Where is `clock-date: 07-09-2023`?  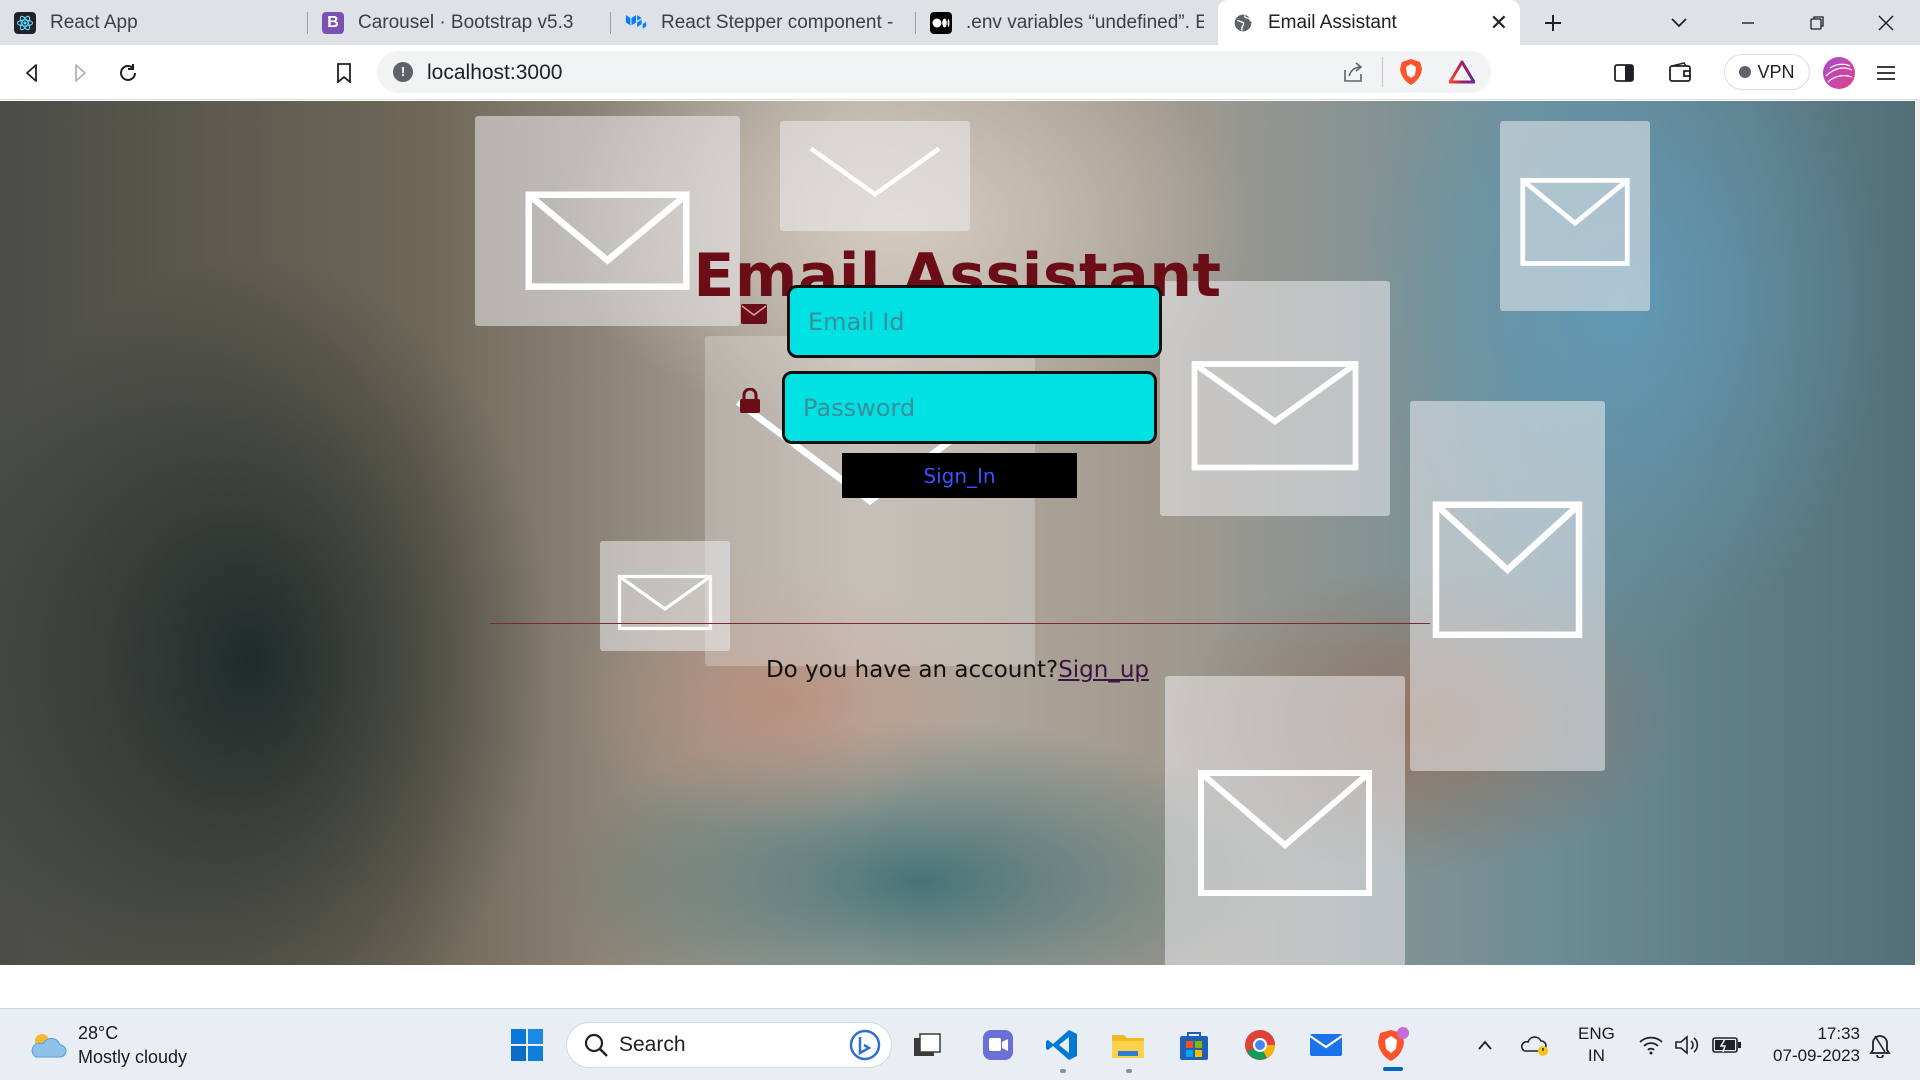
clock-date: 07-09-2023 is located at coordinates (1816, 1055).